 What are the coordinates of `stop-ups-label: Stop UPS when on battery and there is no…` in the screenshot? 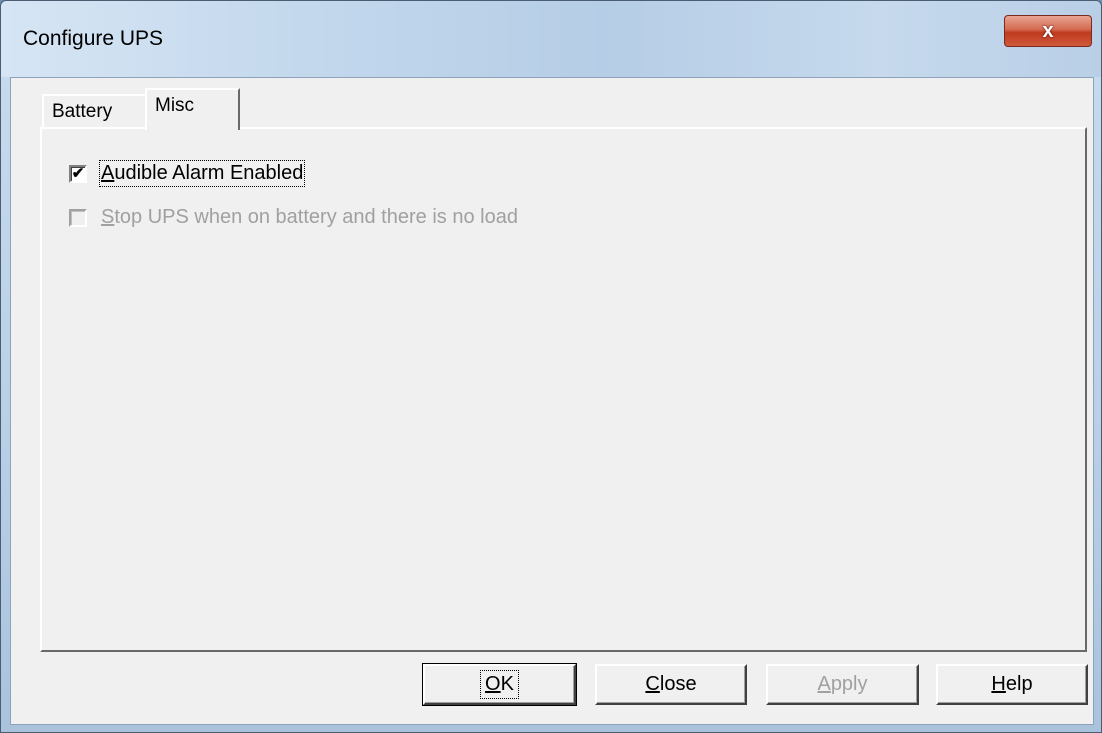 It's located at (309, 217).